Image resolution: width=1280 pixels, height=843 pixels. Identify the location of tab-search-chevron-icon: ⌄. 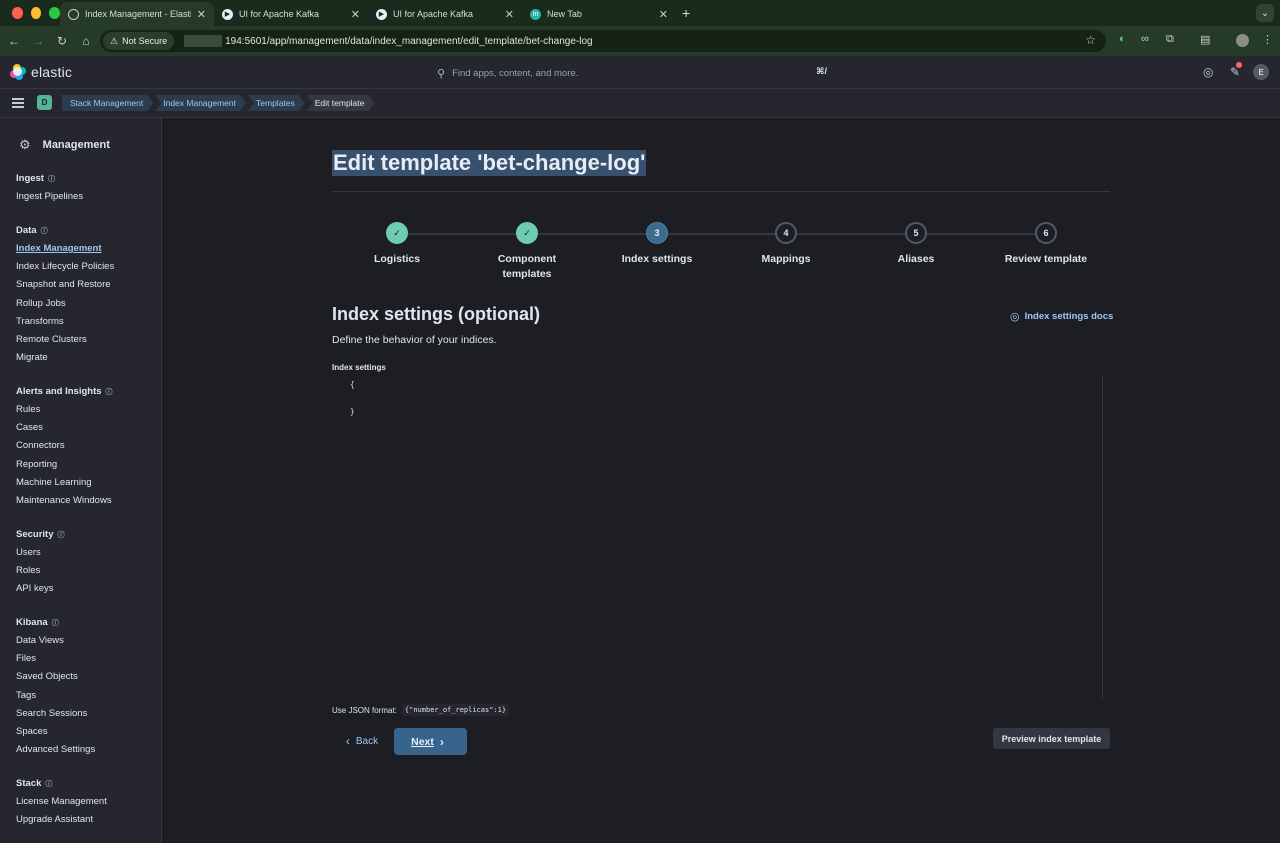
(1265, 13).